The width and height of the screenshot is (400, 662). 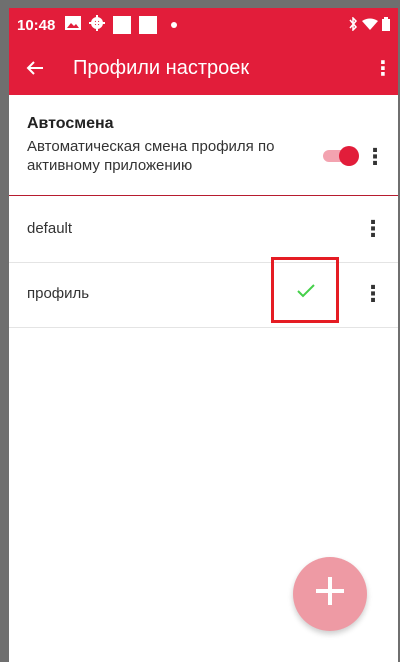 I want to click on arrow-left-icon, so click(x=35, y=68).